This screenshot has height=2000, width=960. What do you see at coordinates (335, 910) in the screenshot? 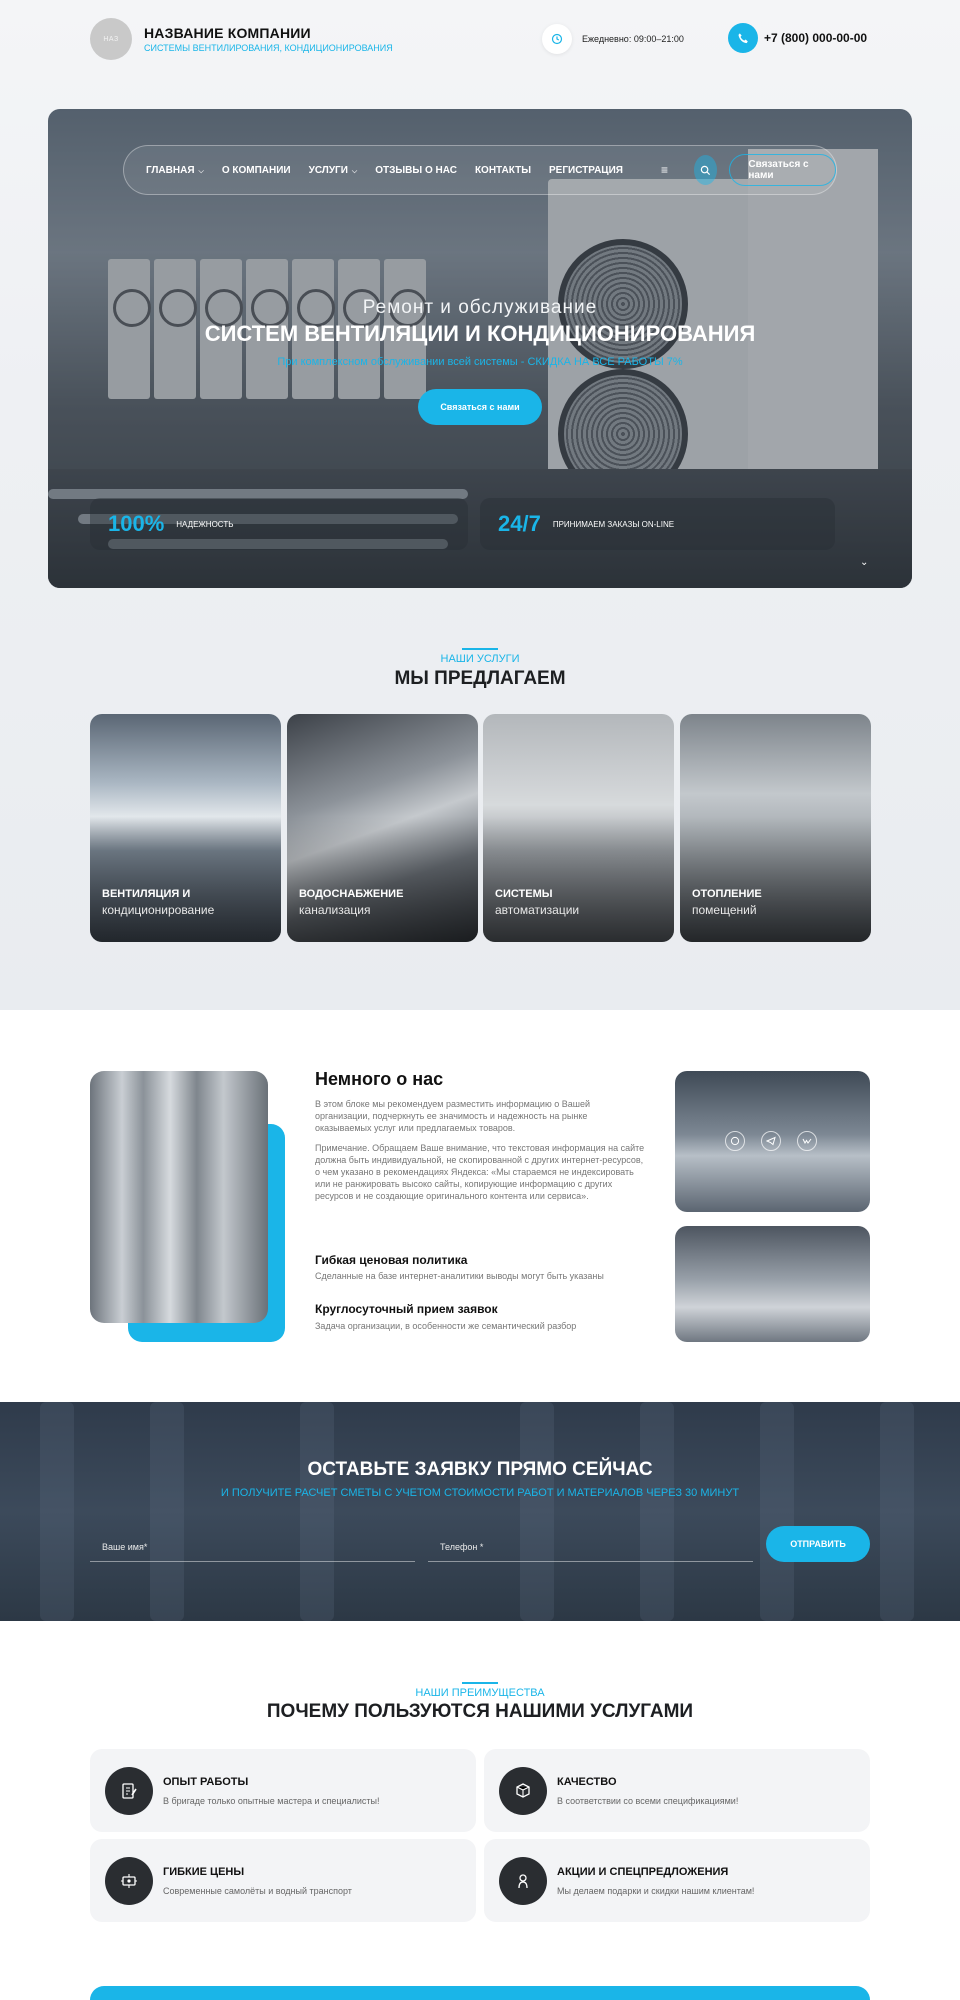
I see `service-card-subtitle: канализация` at bounding box center [335, 910].